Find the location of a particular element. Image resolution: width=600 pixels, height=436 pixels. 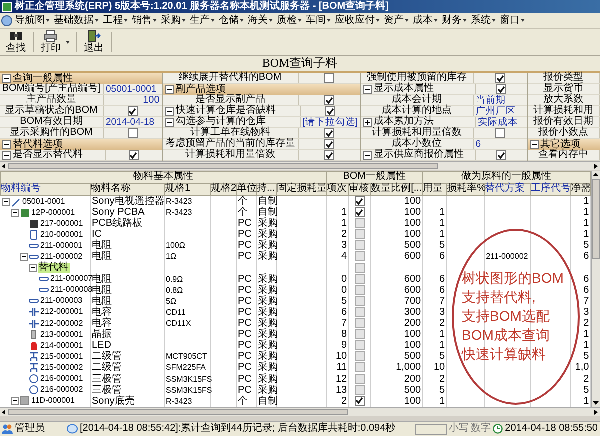

tree-node-label: 211-000003 is located at coordinates (62, 301).